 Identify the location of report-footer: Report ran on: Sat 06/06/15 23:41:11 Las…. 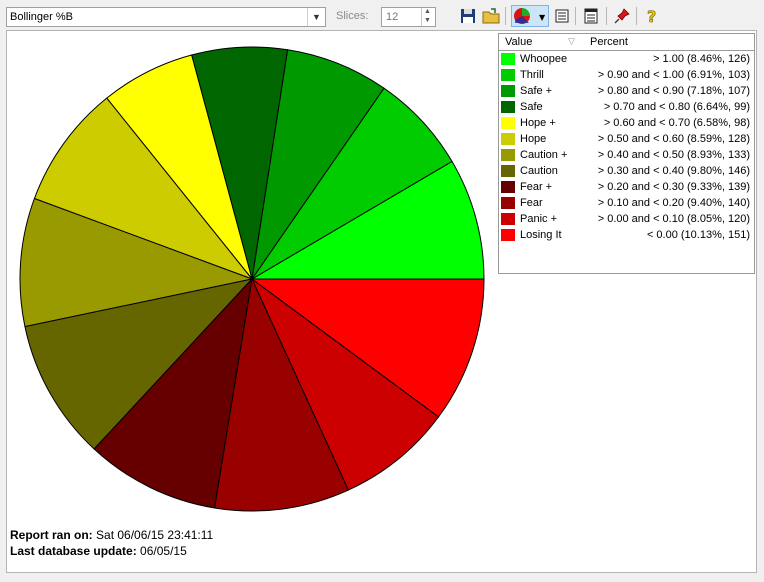
(111, 543).